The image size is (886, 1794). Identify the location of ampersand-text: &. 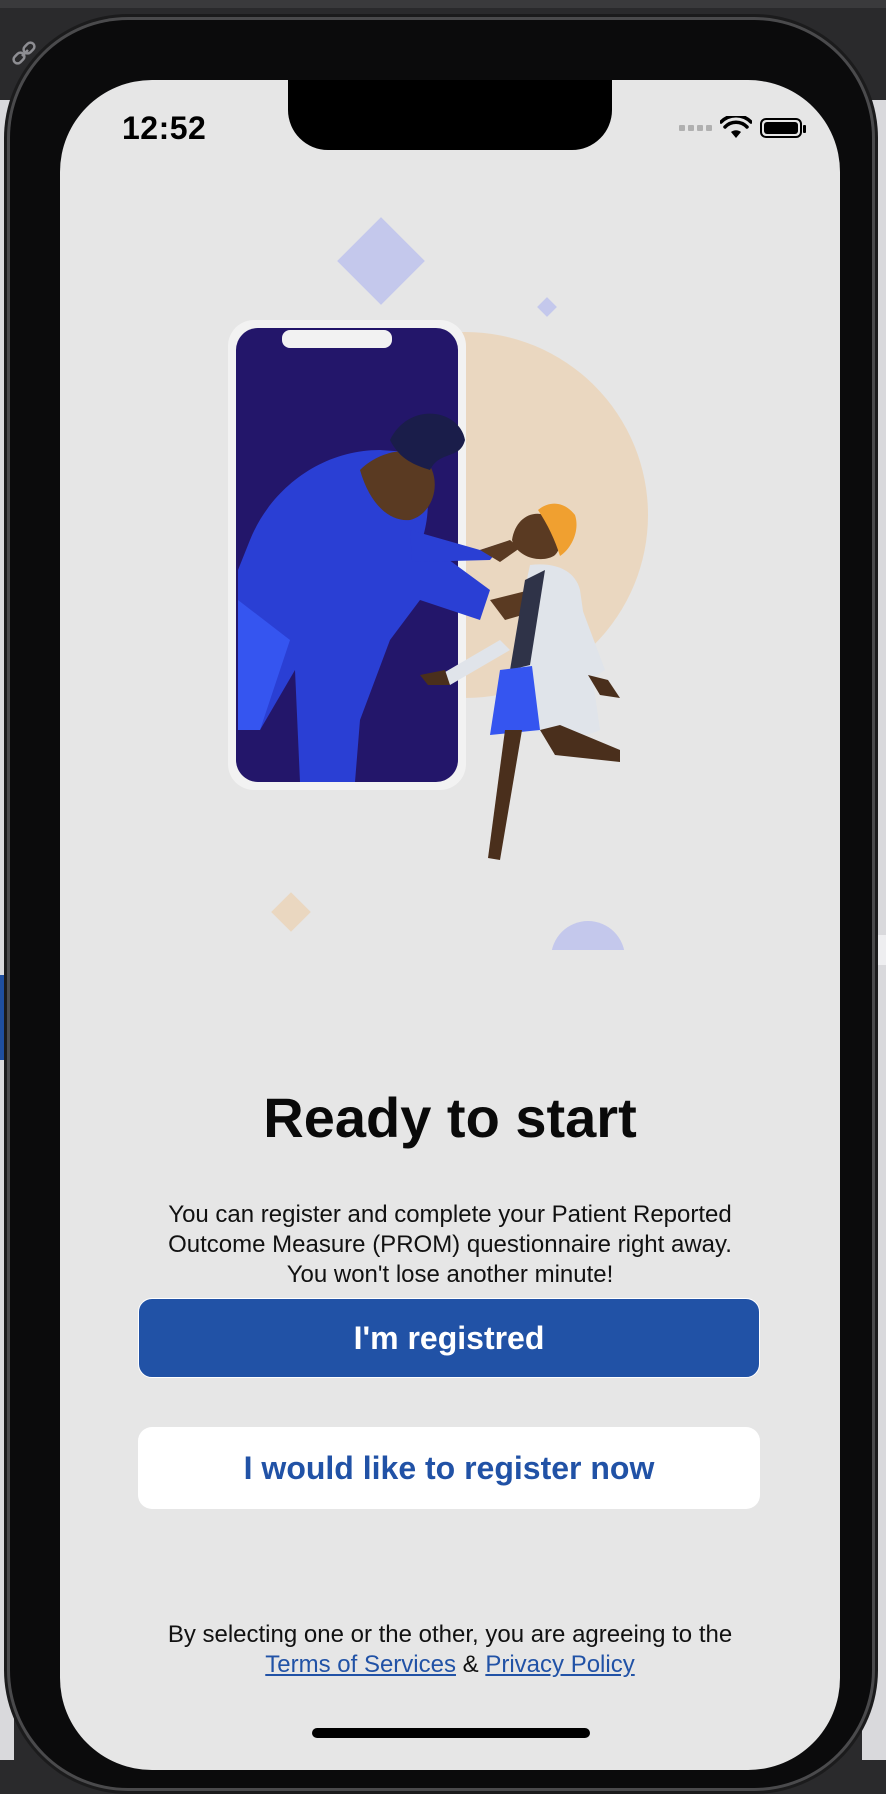
(470, 1664).